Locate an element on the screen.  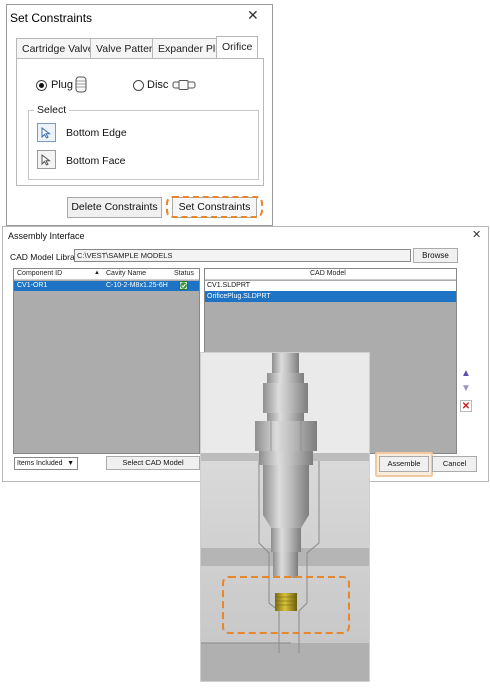
bottom-edge-label: Bottom Edge is located at coordinates (96, 133).